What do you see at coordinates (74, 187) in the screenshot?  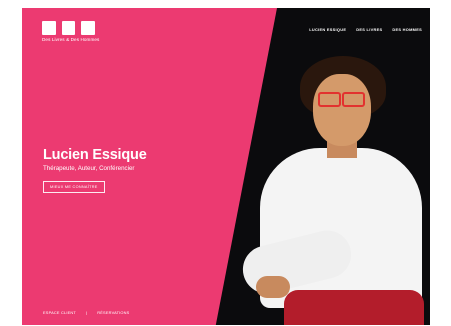 I see `cta-button: MIEUX ME CONNAÎTRE` at bounding box center [74, 187].